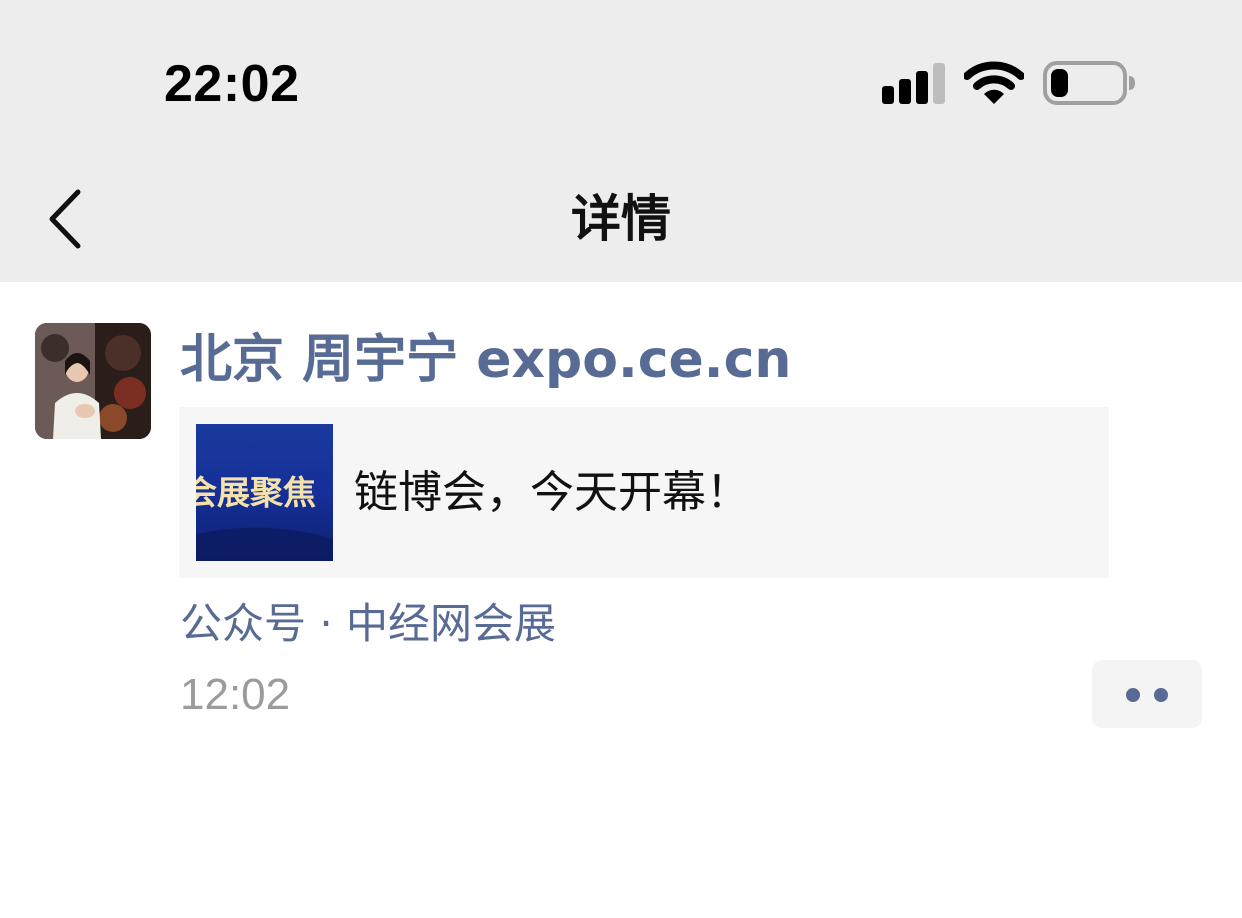  What do you see at coordinates (232, 84) in the screenshot?
I see `status-time: 22:02` at bounding box center [232, 84].